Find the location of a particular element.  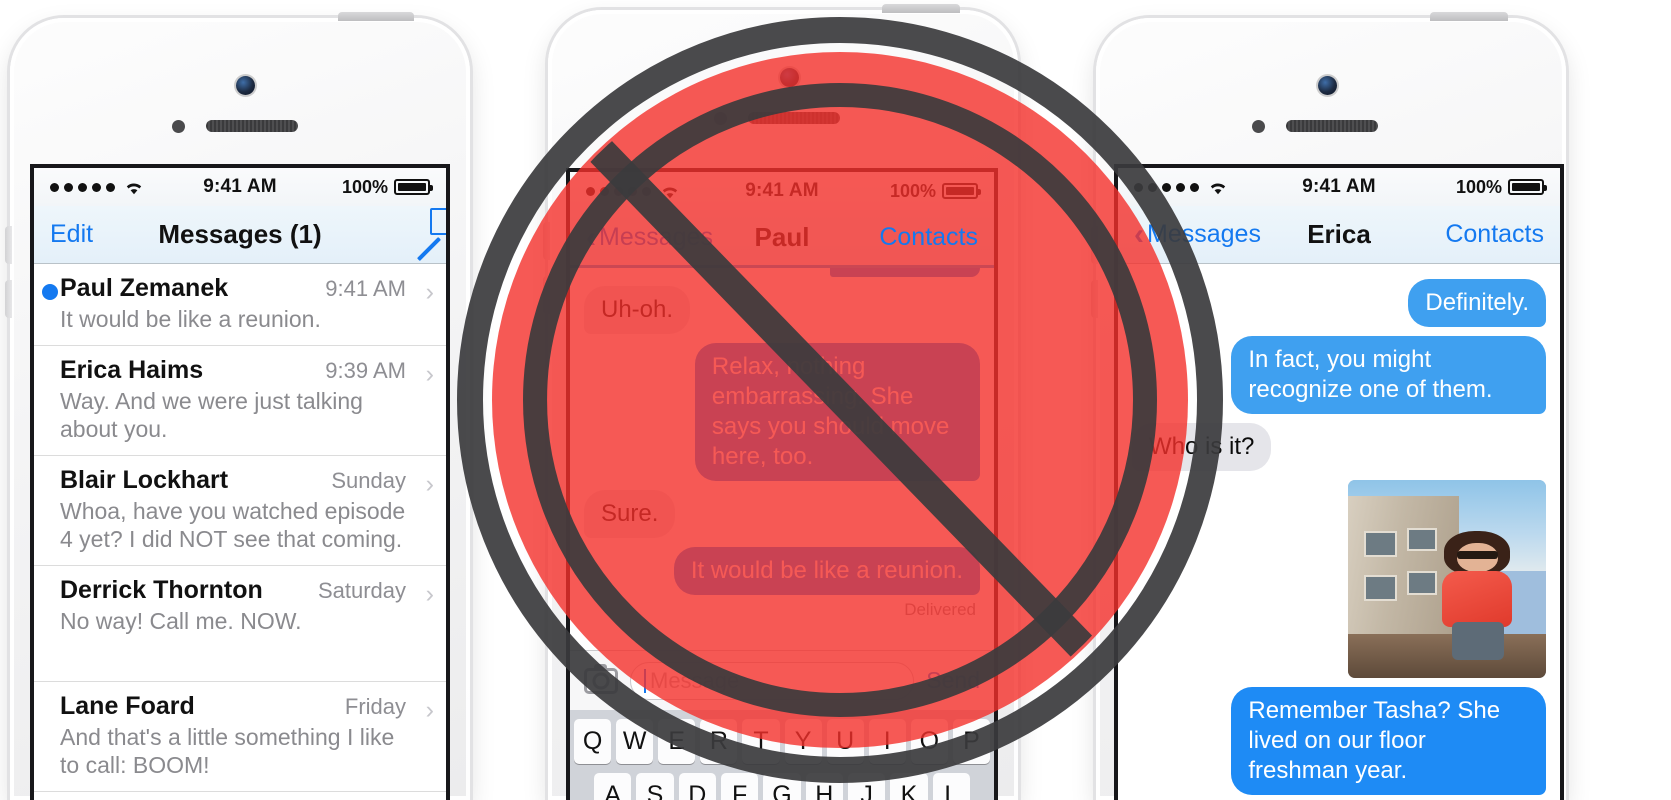

text-caret-icon is located at coordinates (645, 680).